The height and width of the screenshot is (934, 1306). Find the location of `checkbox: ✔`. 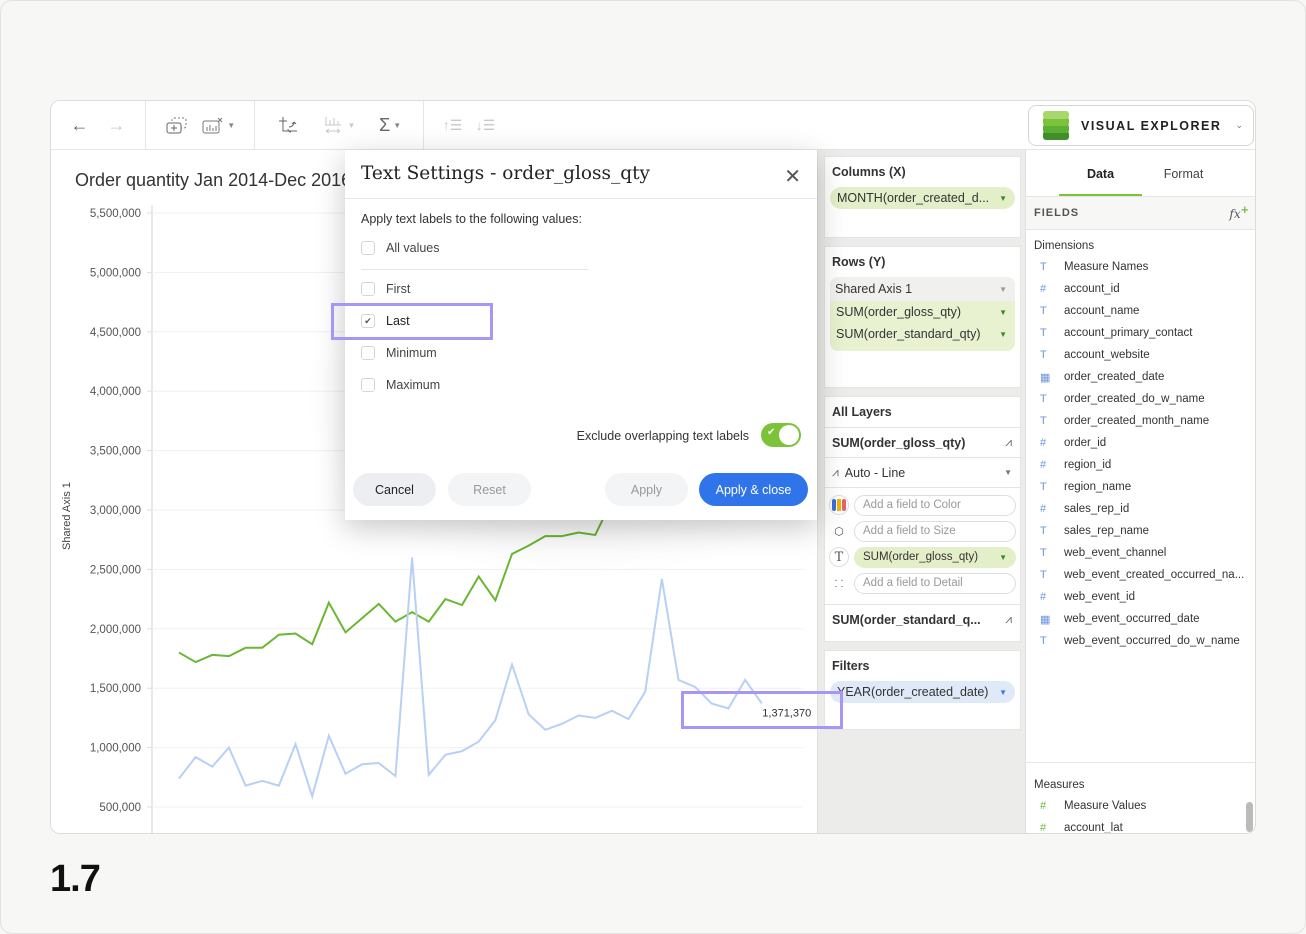

checkbox: ✔ is located at coordinates (368, 321).